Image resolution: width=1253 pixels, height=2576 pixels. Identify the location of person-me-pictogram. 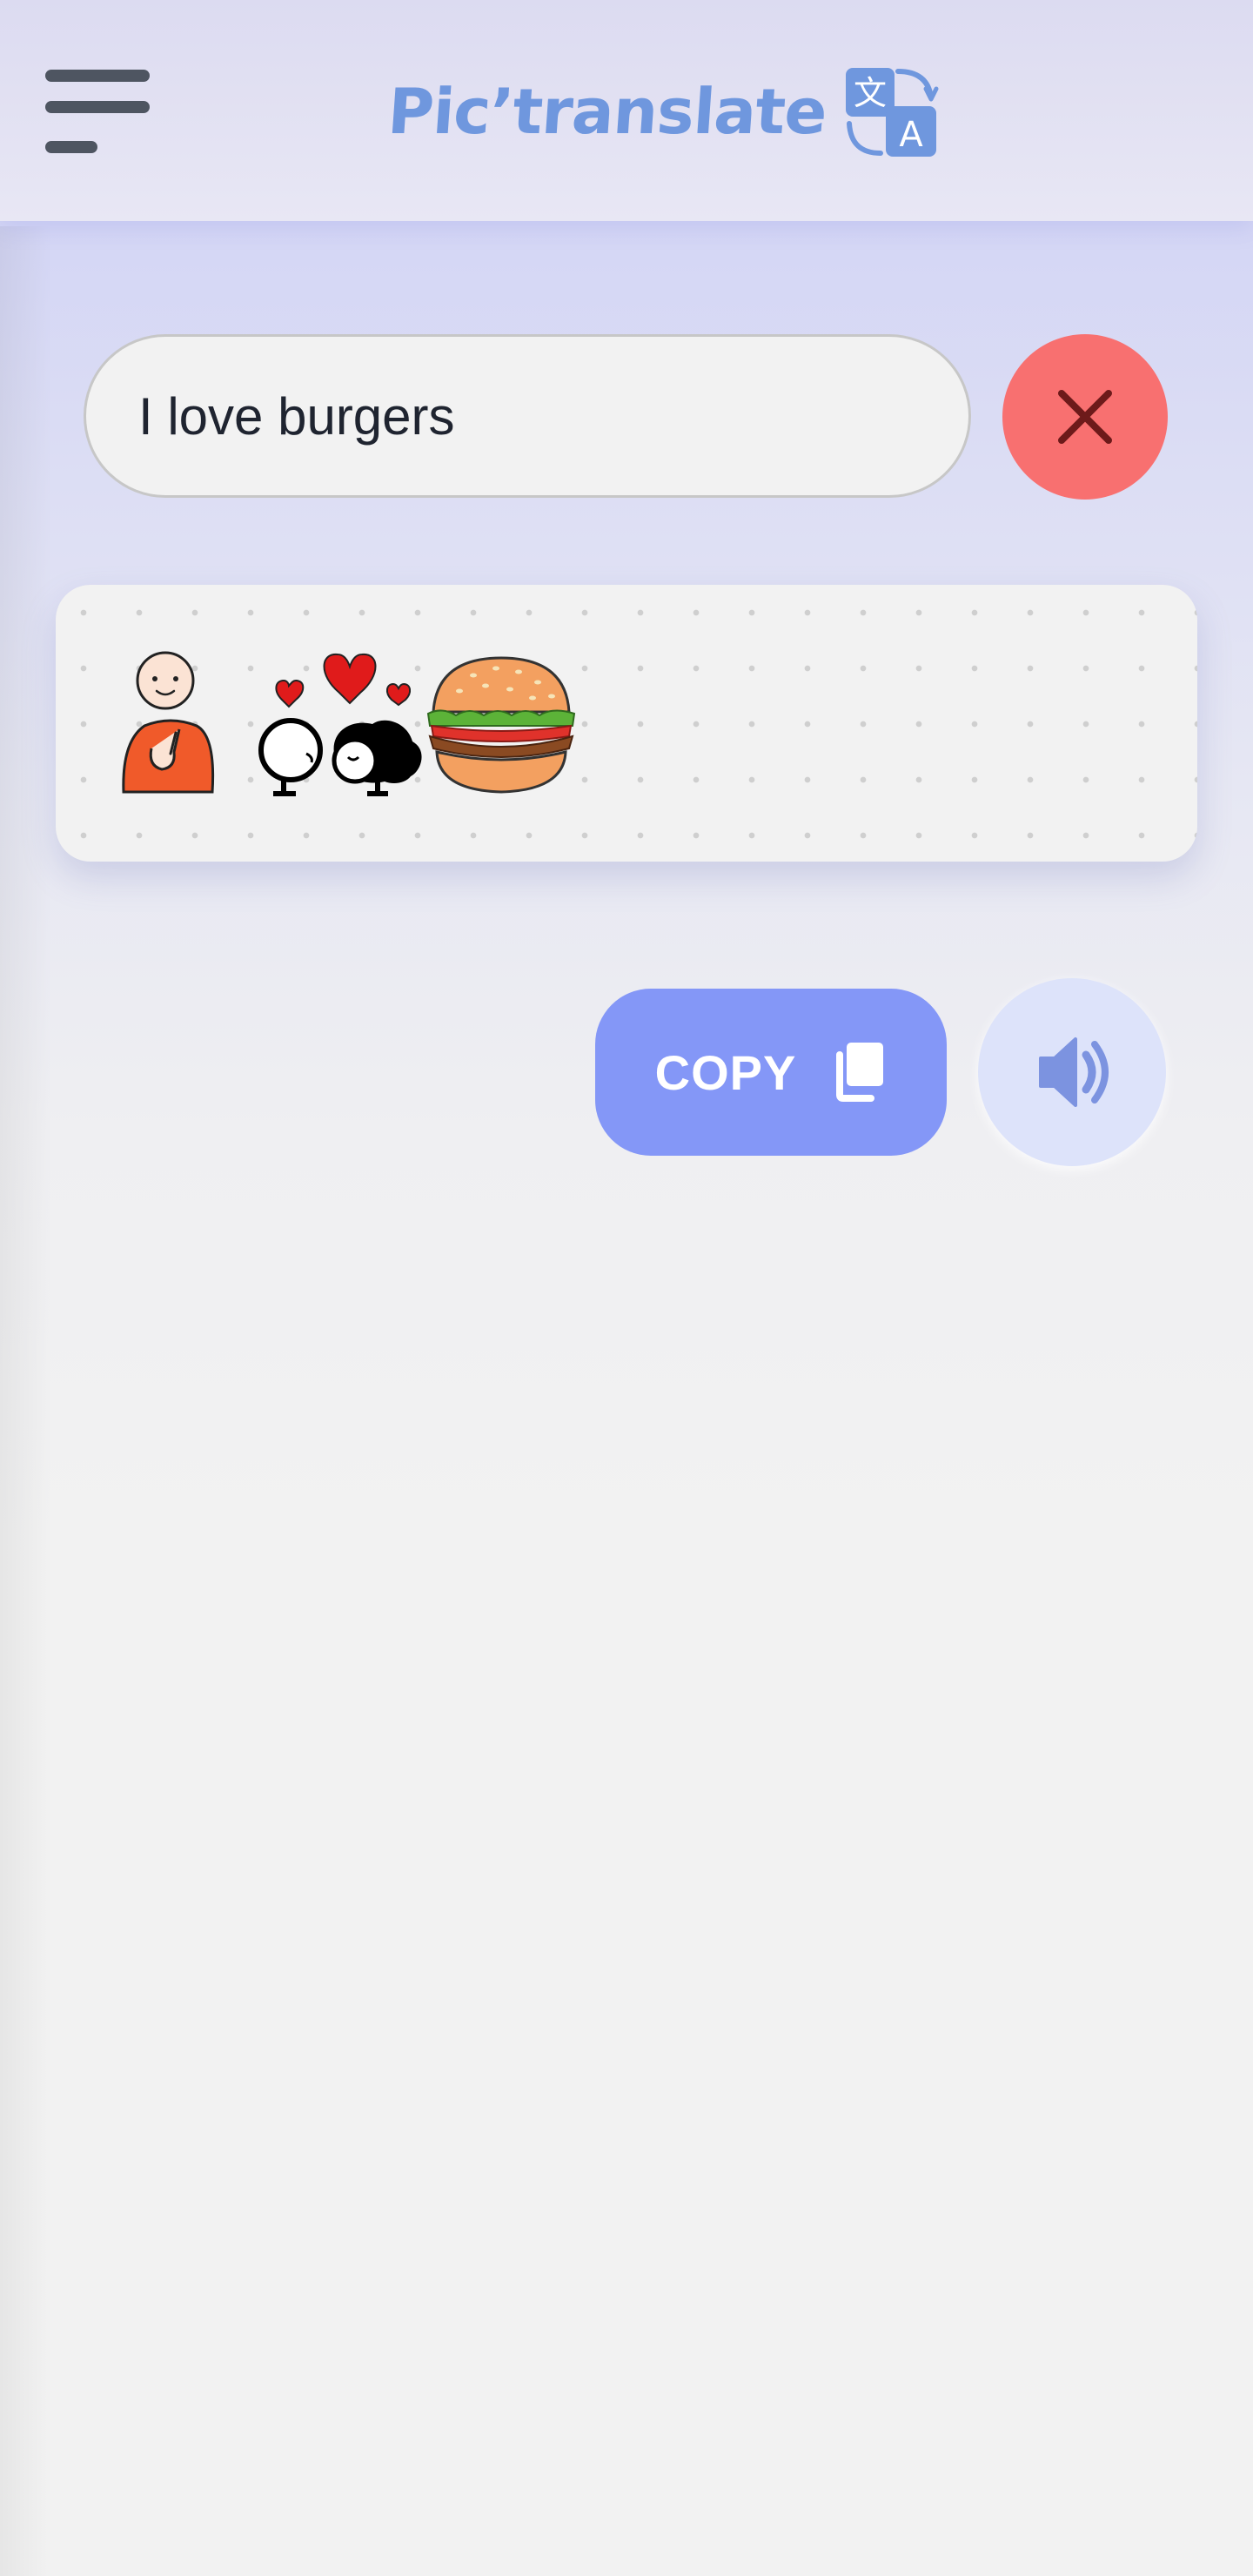
(174, 724).